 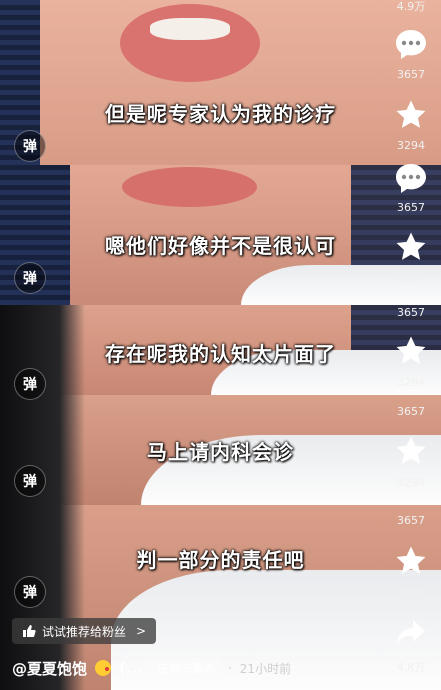 I want to click on danmaku-toggle-1: 弹, so click(x=30, y=146).